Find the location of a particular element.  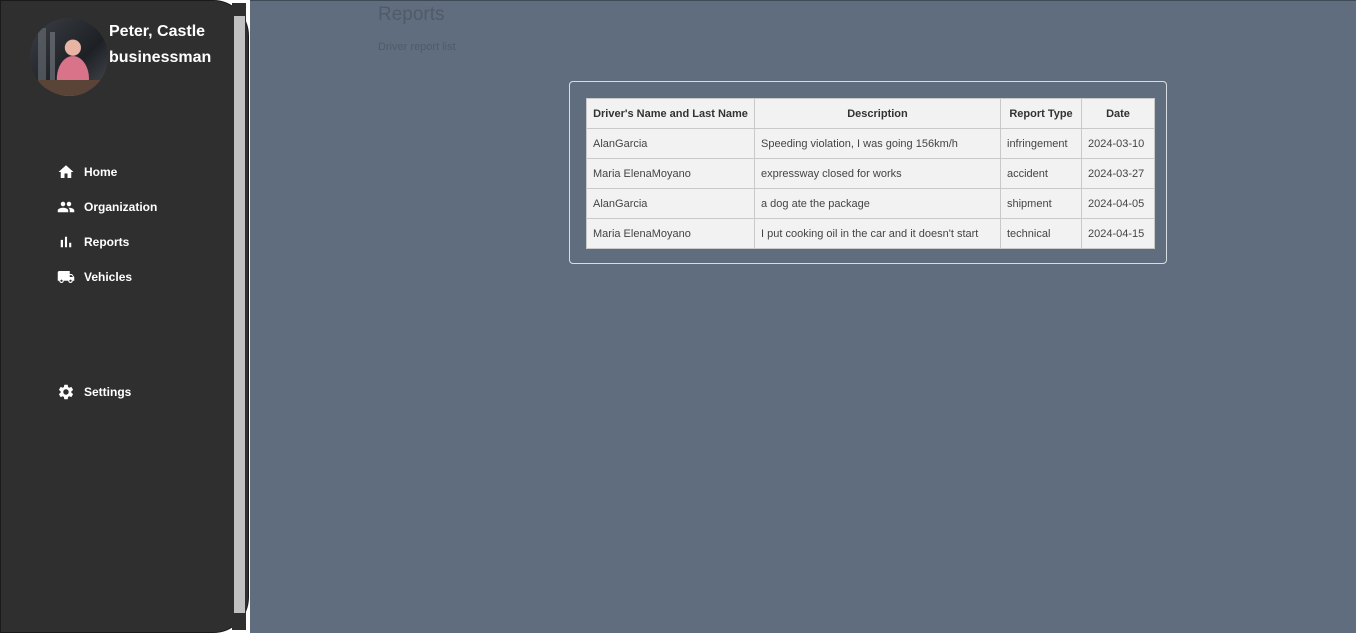

bar-chart-icon is located at coordinates (66, 242).